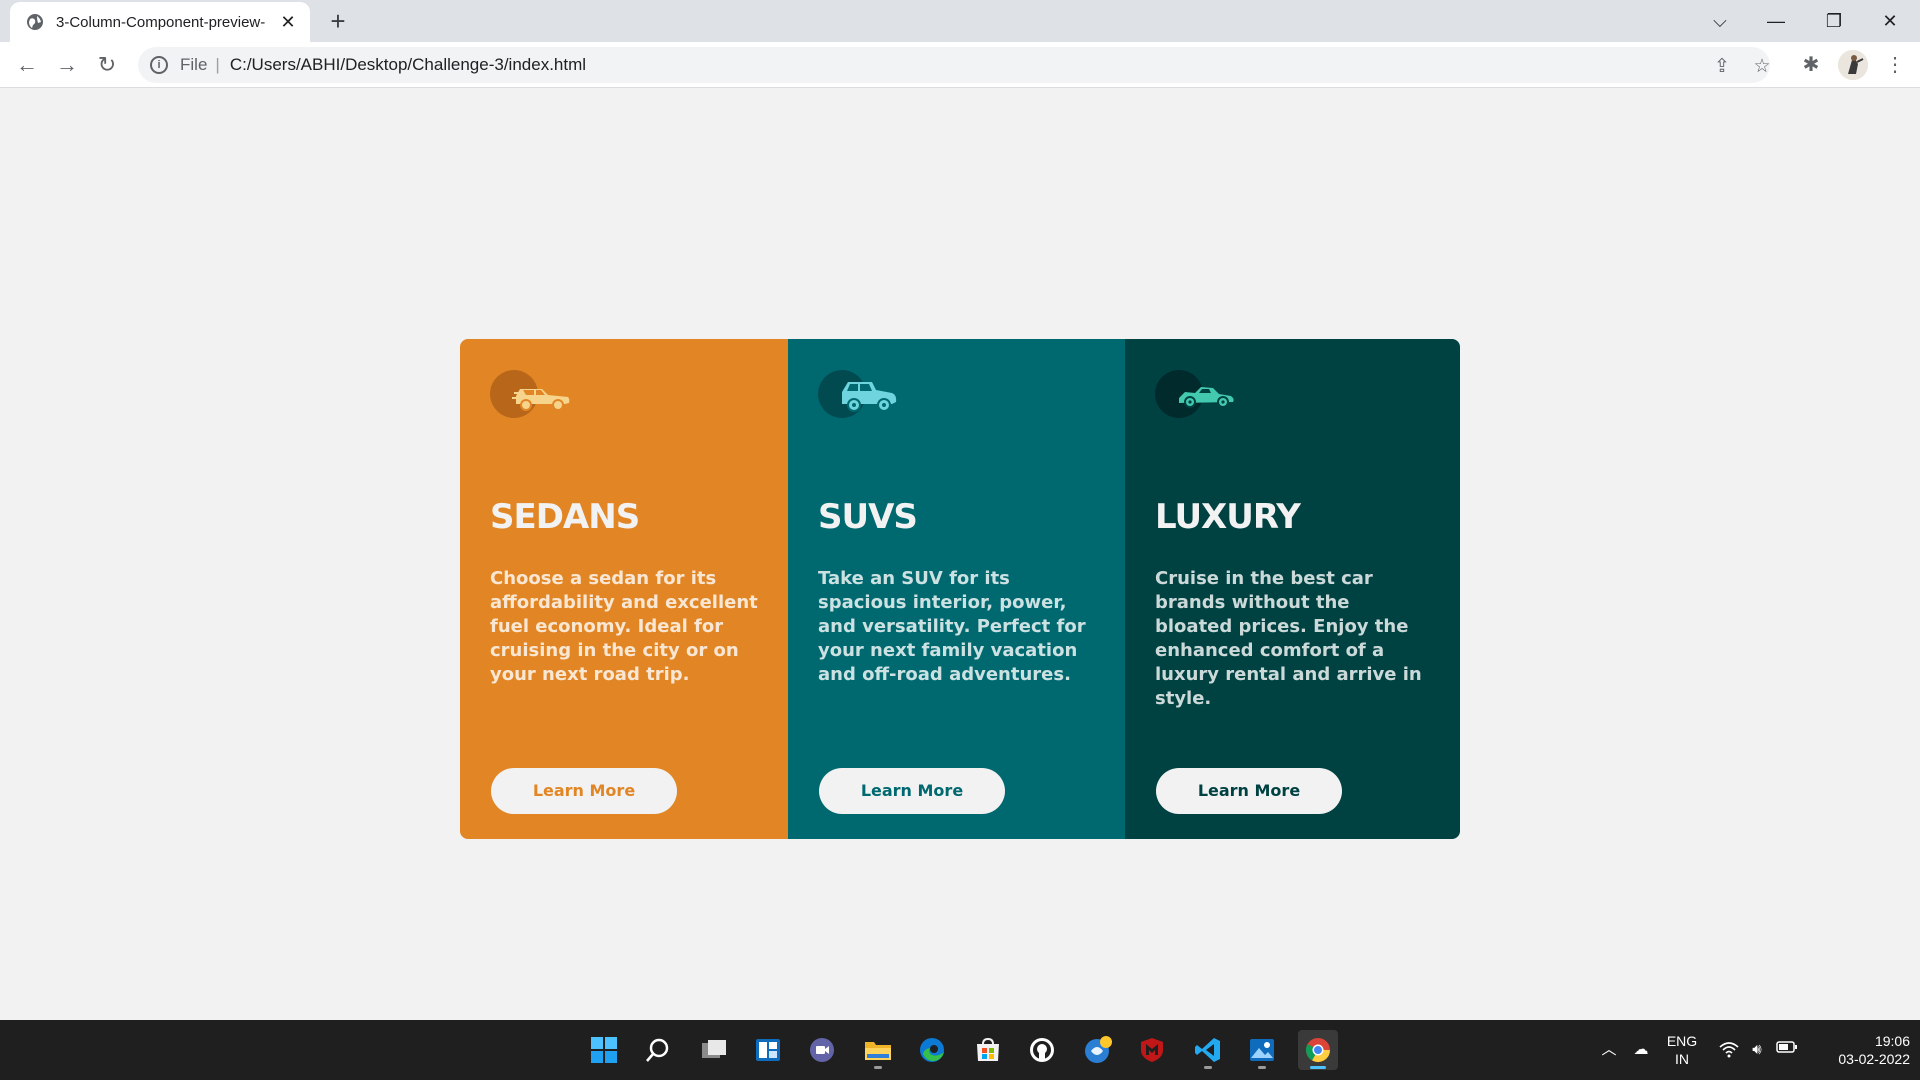 The width and height of the screenshot is (1920, 1080). I want to click on task-view-icon, so click(714, 1050).